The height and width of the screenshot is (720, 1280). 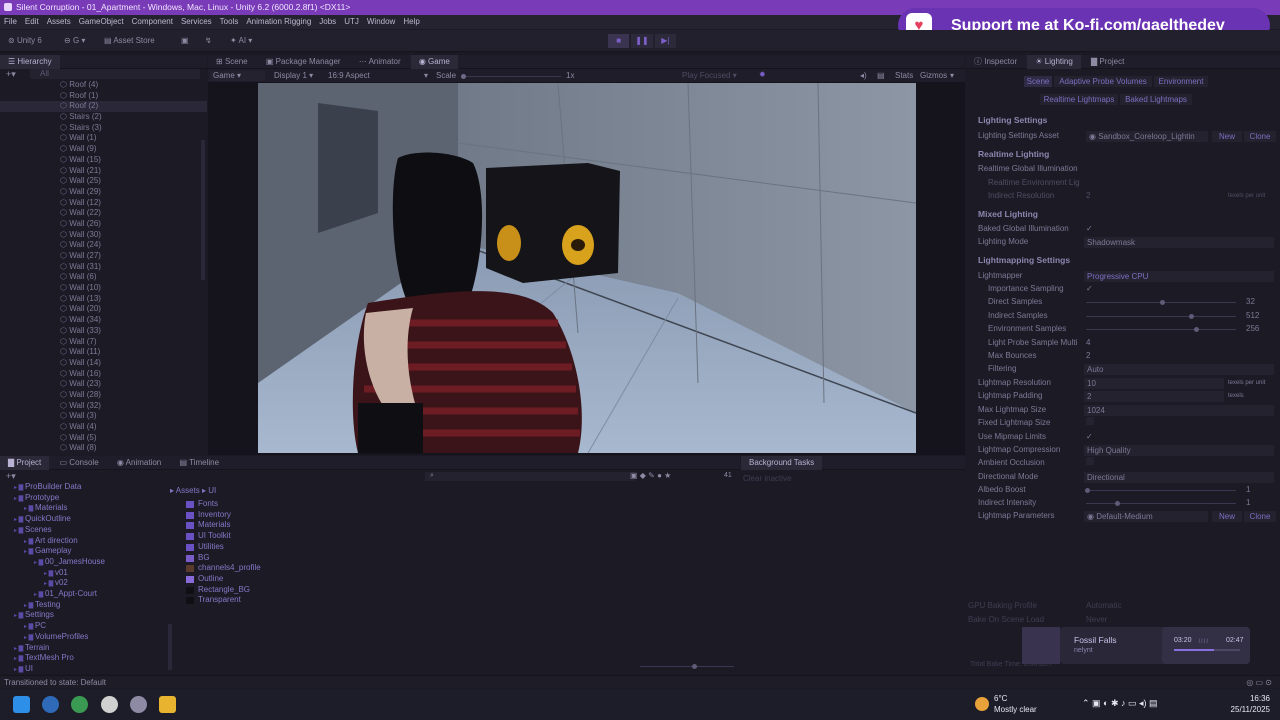 I want to click on env-samples-slider, so click(x=1161, y=329).